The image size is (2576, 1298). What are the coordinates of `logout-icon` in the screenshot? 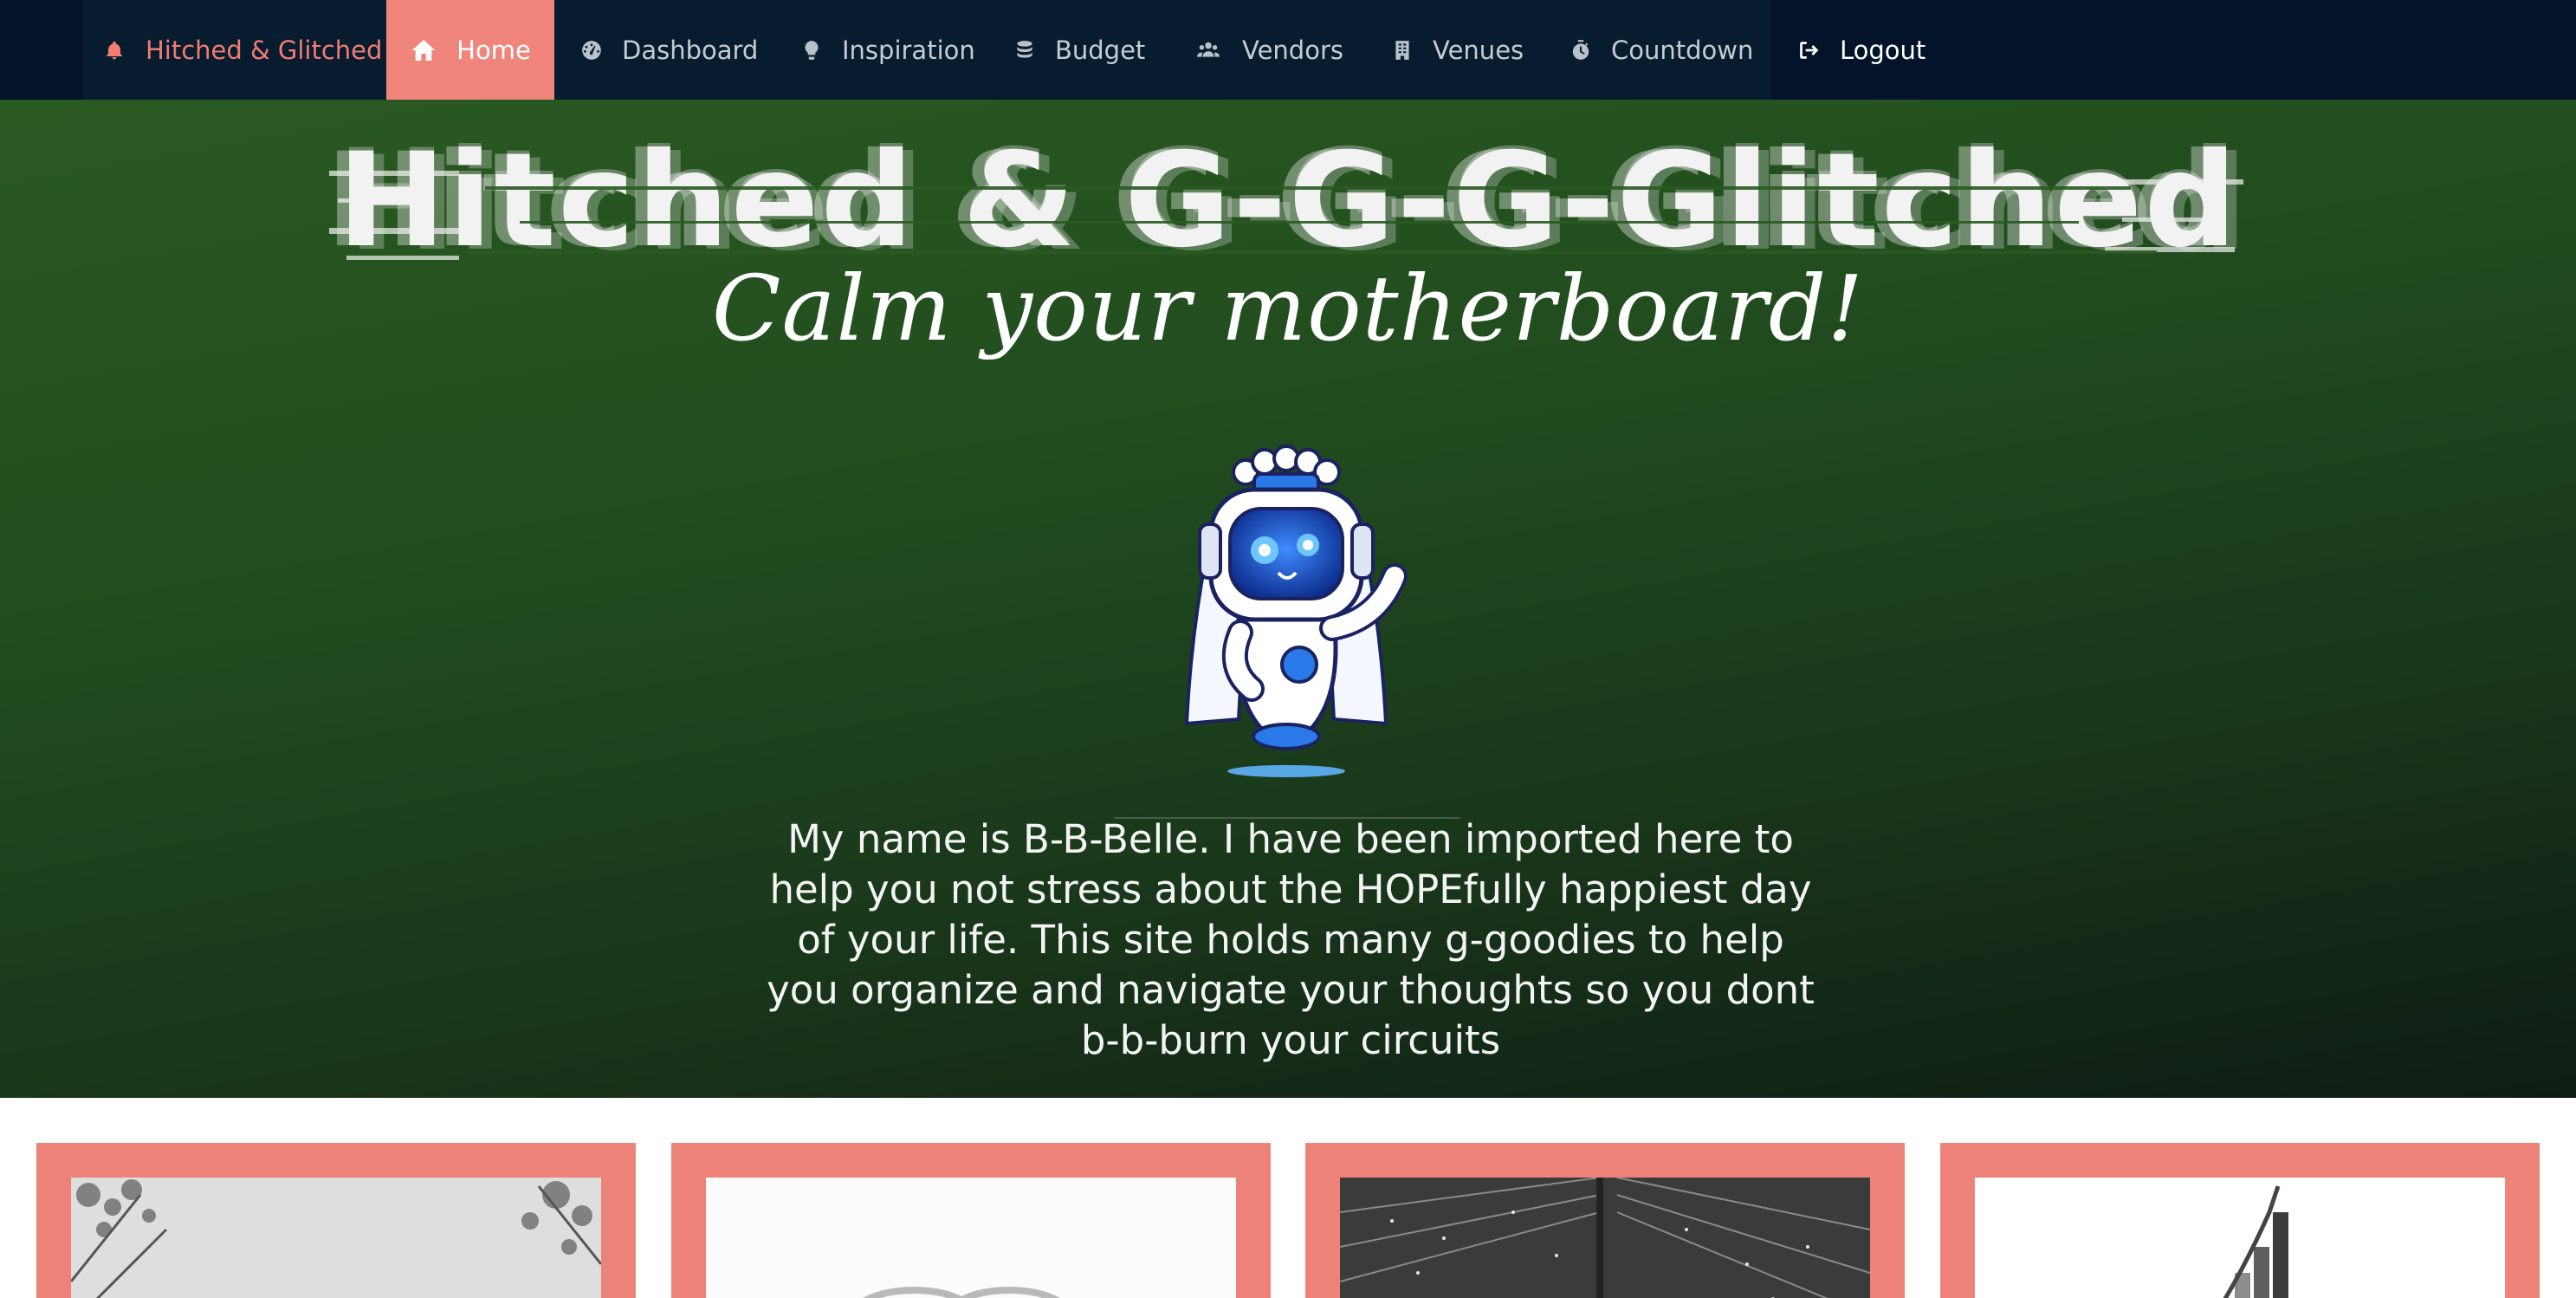 It's located at (1809, 50).